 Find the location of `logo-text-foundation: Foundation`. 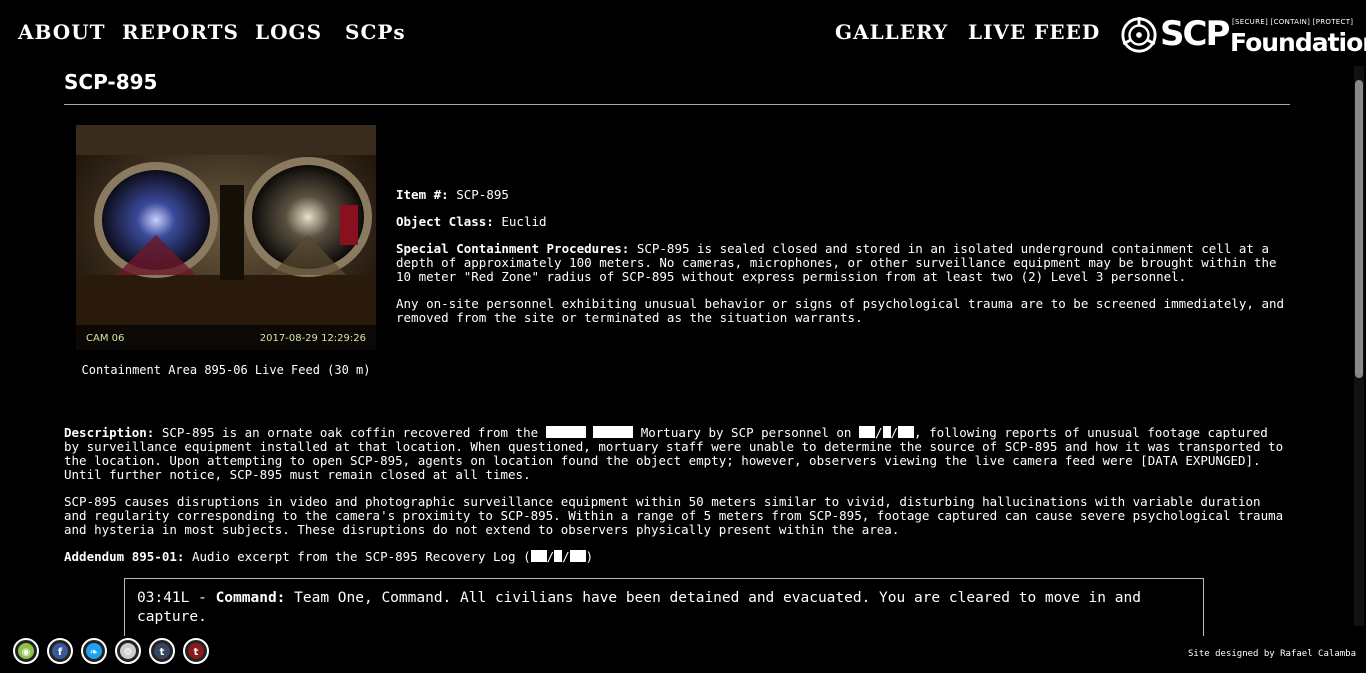

logo-text-foundation: Foundation is located at coordinates (1298, 42).